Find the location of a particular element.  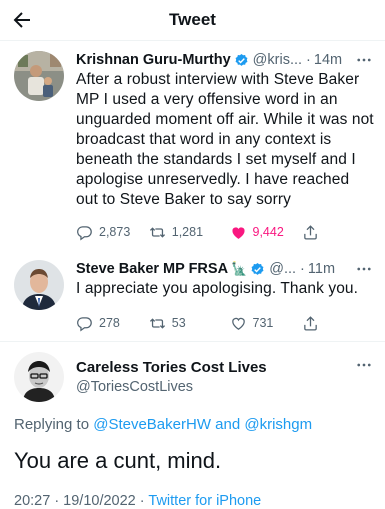

like-button: 9,442 is located at coordinates (266, 232).